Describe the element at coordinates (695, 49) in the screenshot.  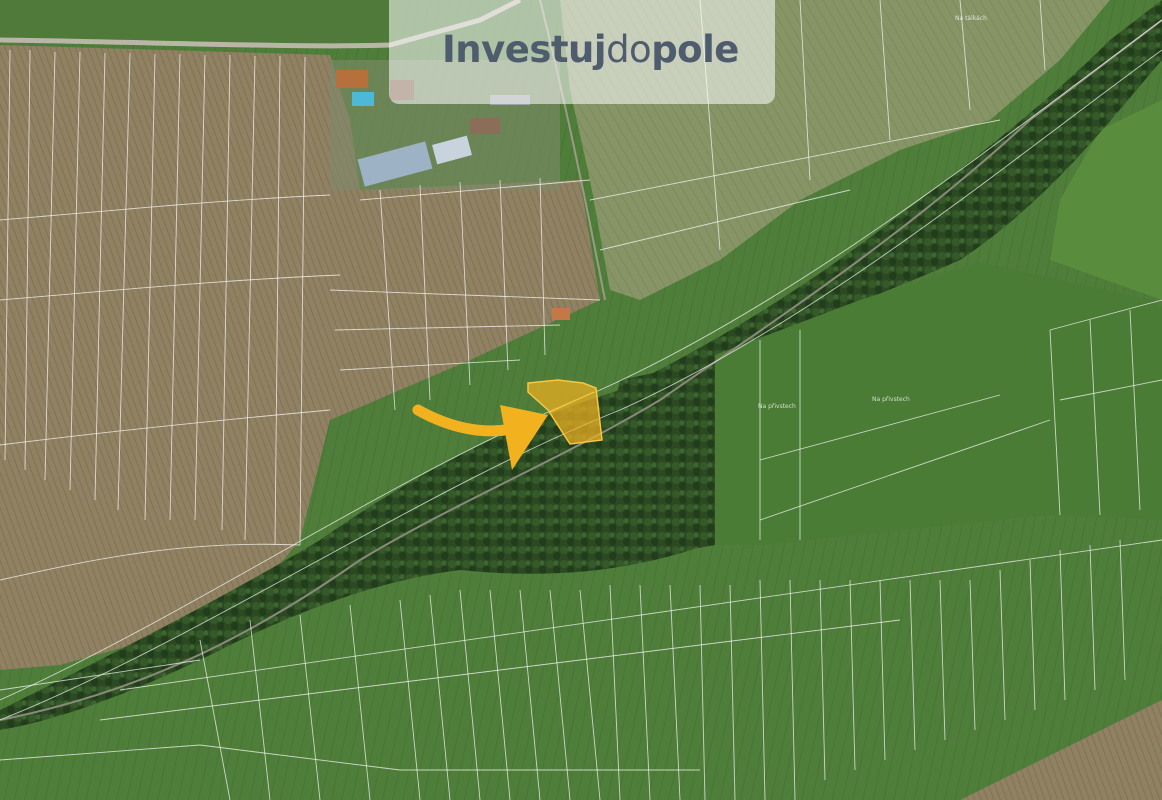
I see `brand-logo-part-pole: pole` at that location.